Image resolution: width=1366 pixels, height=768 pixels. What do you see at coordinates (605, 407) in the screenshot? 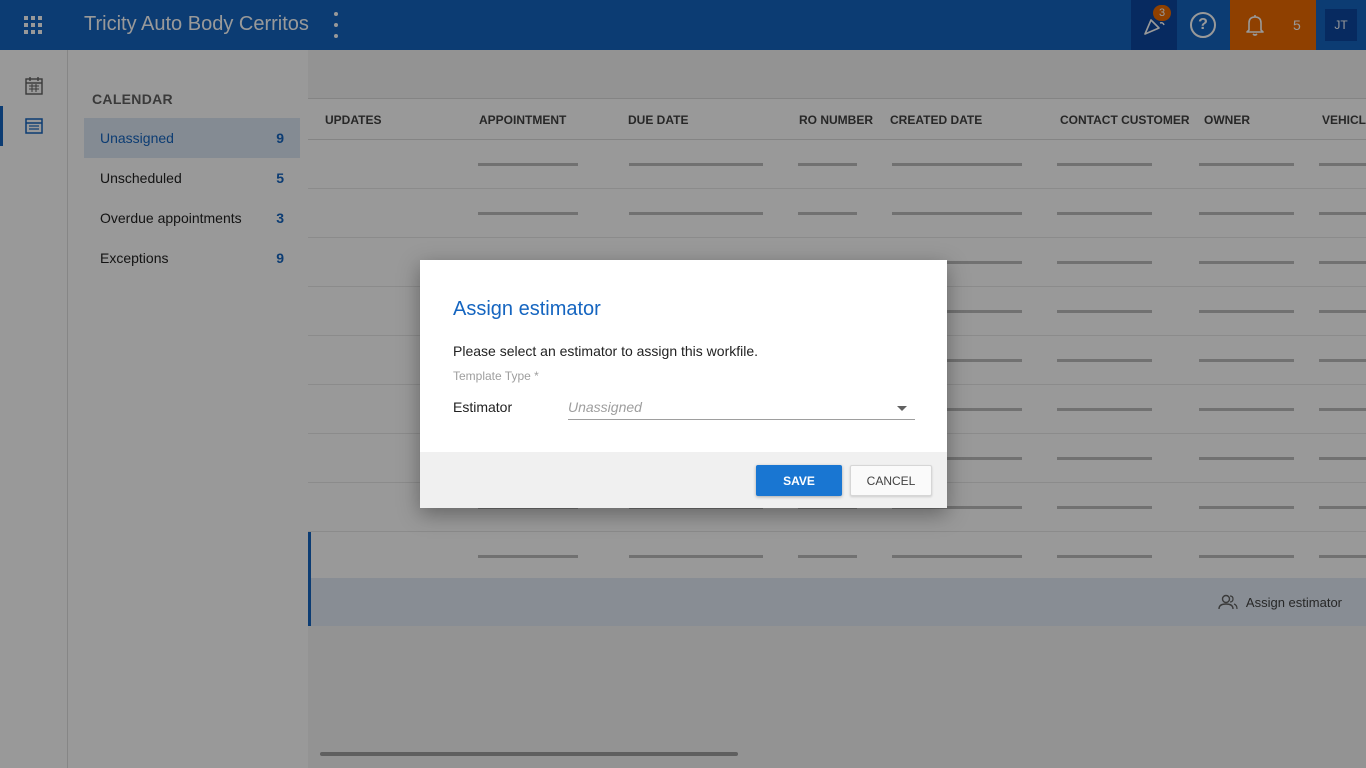
I see `estimator-select-value: Unassigned` at bounding box center [605, 407].